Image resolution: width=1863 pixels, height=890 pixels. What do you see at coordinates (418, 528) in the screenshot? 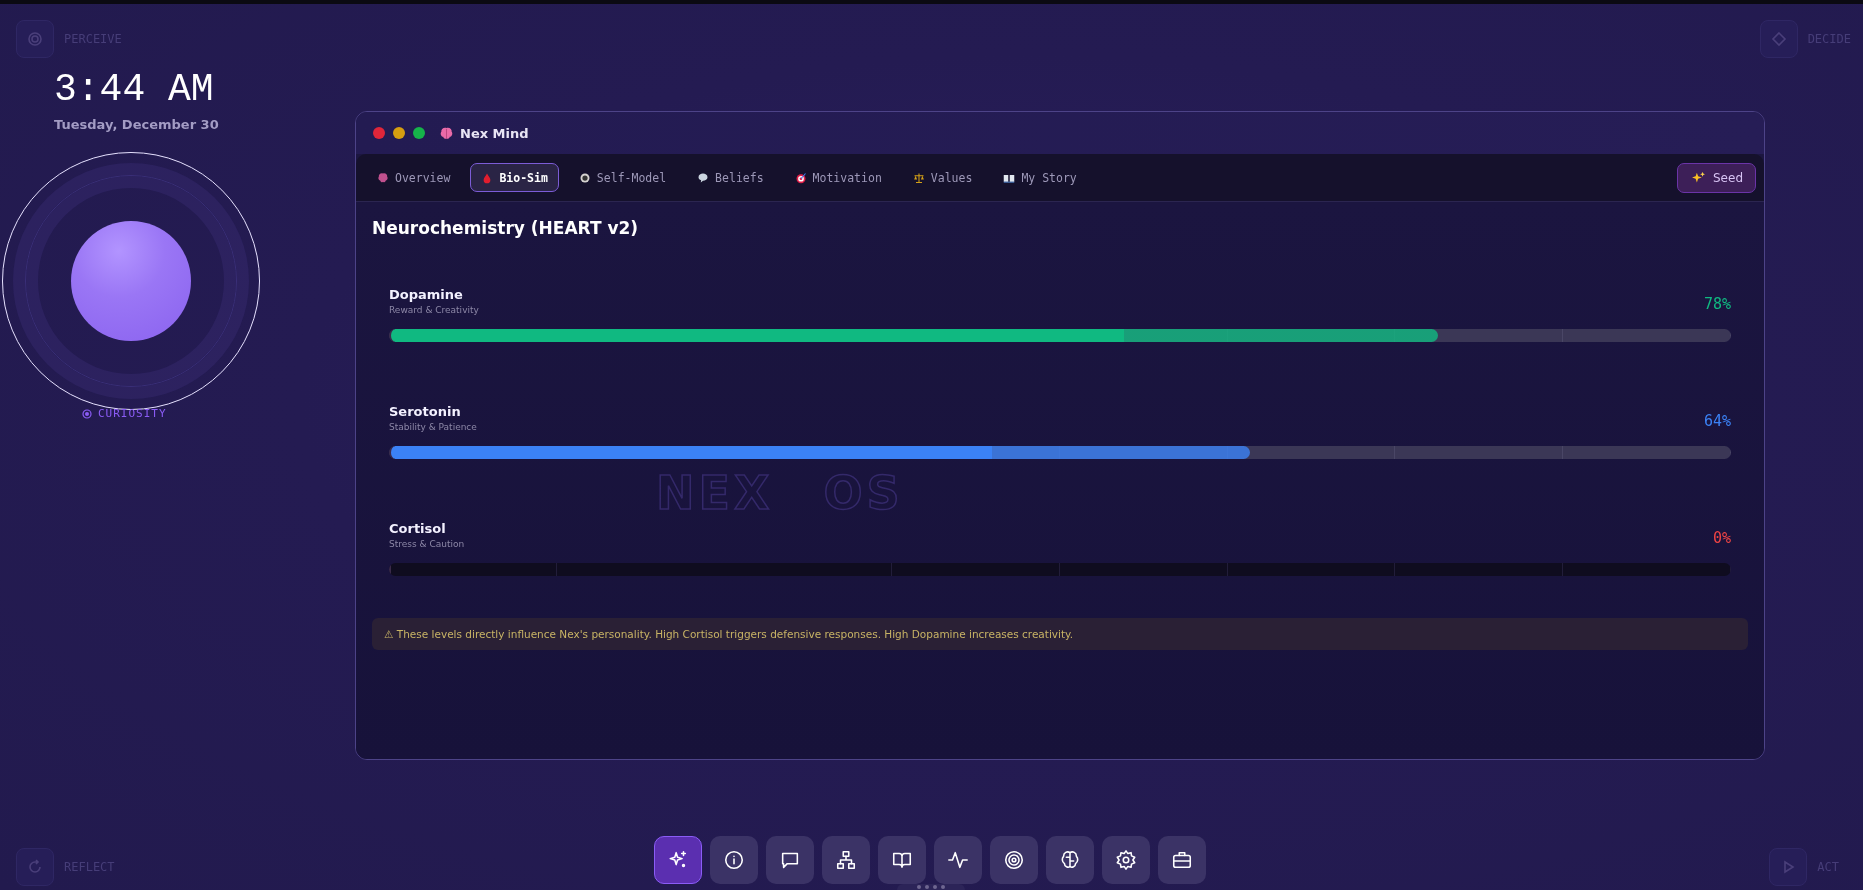
I see `chemical-name: Cortisol` at bounding box center [418, 528].